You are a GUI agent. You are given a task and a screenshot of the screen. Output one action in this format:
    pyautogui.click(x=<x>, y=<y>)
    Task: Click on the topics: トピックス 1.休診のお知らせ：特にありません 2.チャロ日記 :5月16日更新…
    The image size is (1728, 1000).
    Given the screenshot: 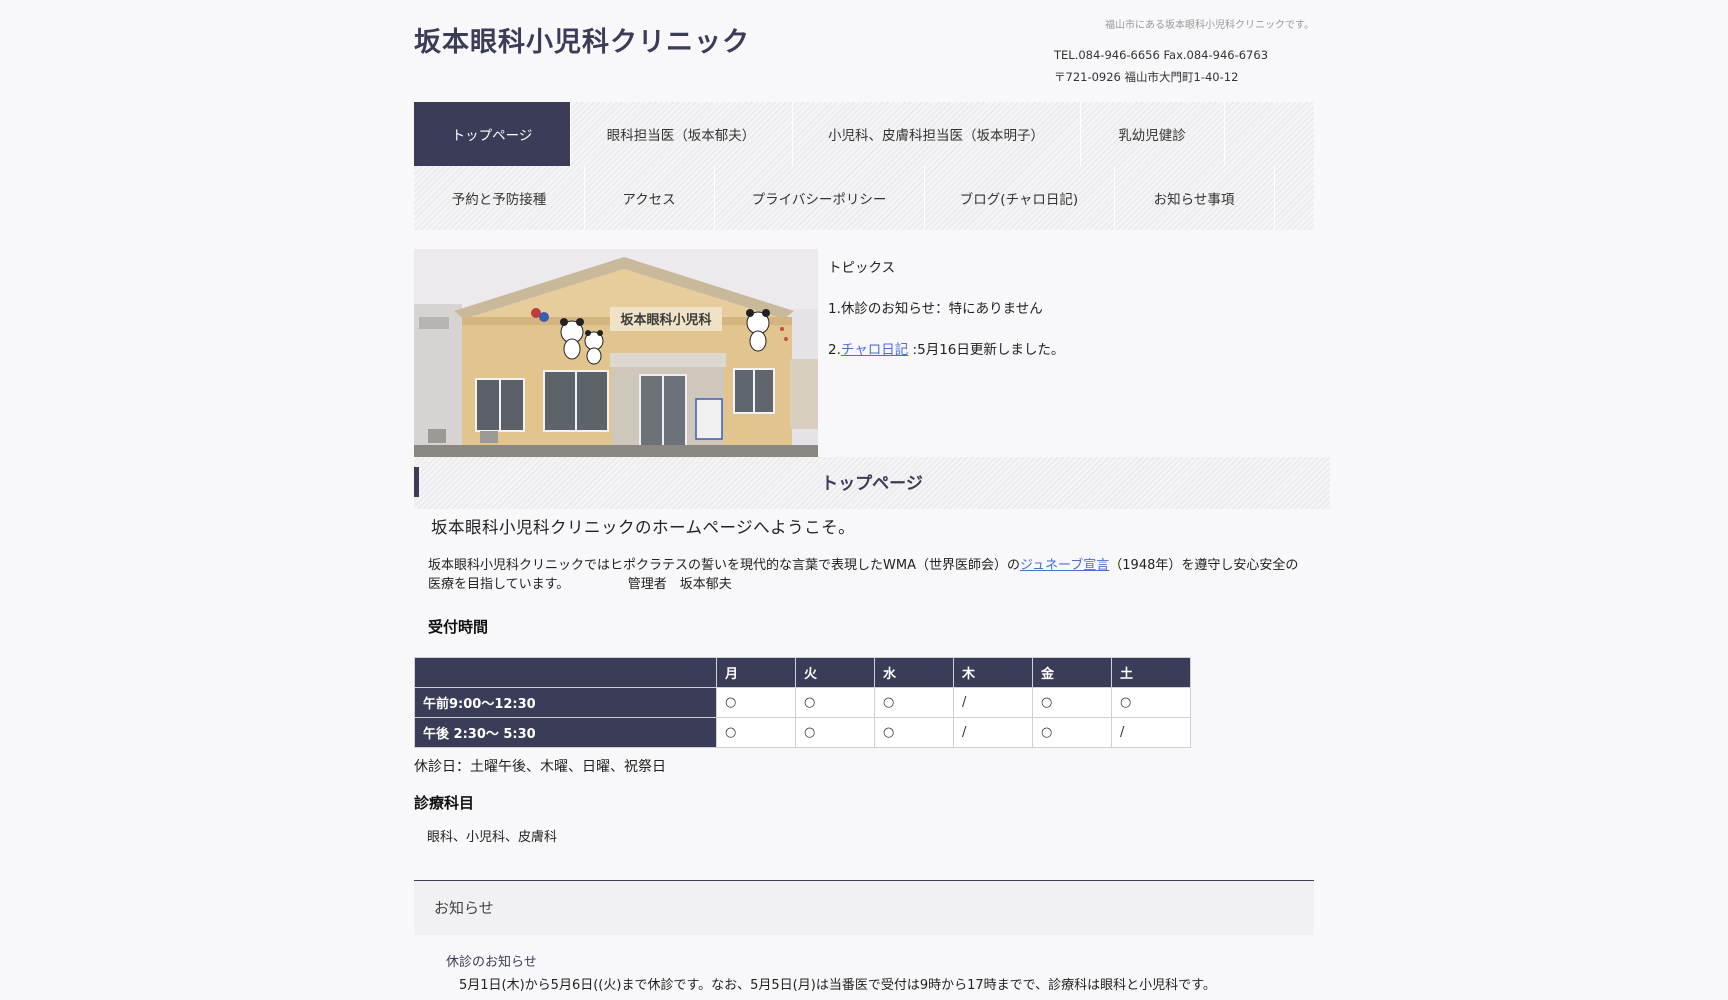 What is the action you would take?
    pyautogui.click(x=946, y=317)
    